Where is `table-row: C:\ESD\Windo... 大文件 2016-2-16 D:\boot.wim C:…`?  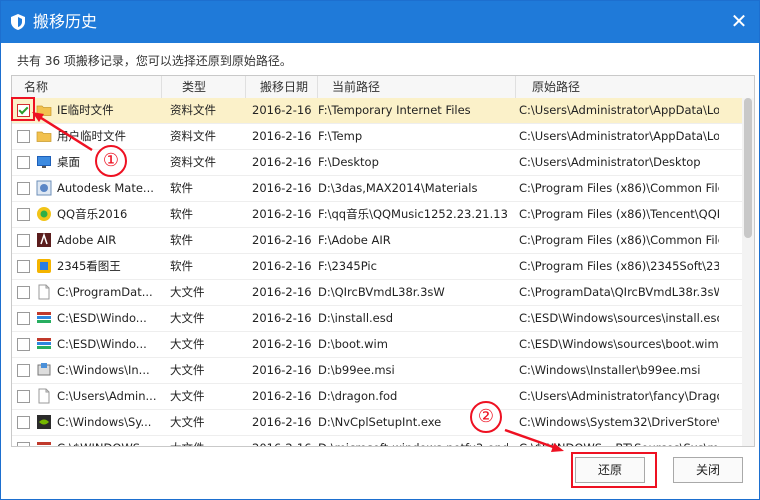 table-row: C:\ESD\Windo... 大文件 2016-2-16 D:\boot.wim C:… is located at coordinates (377, 345).